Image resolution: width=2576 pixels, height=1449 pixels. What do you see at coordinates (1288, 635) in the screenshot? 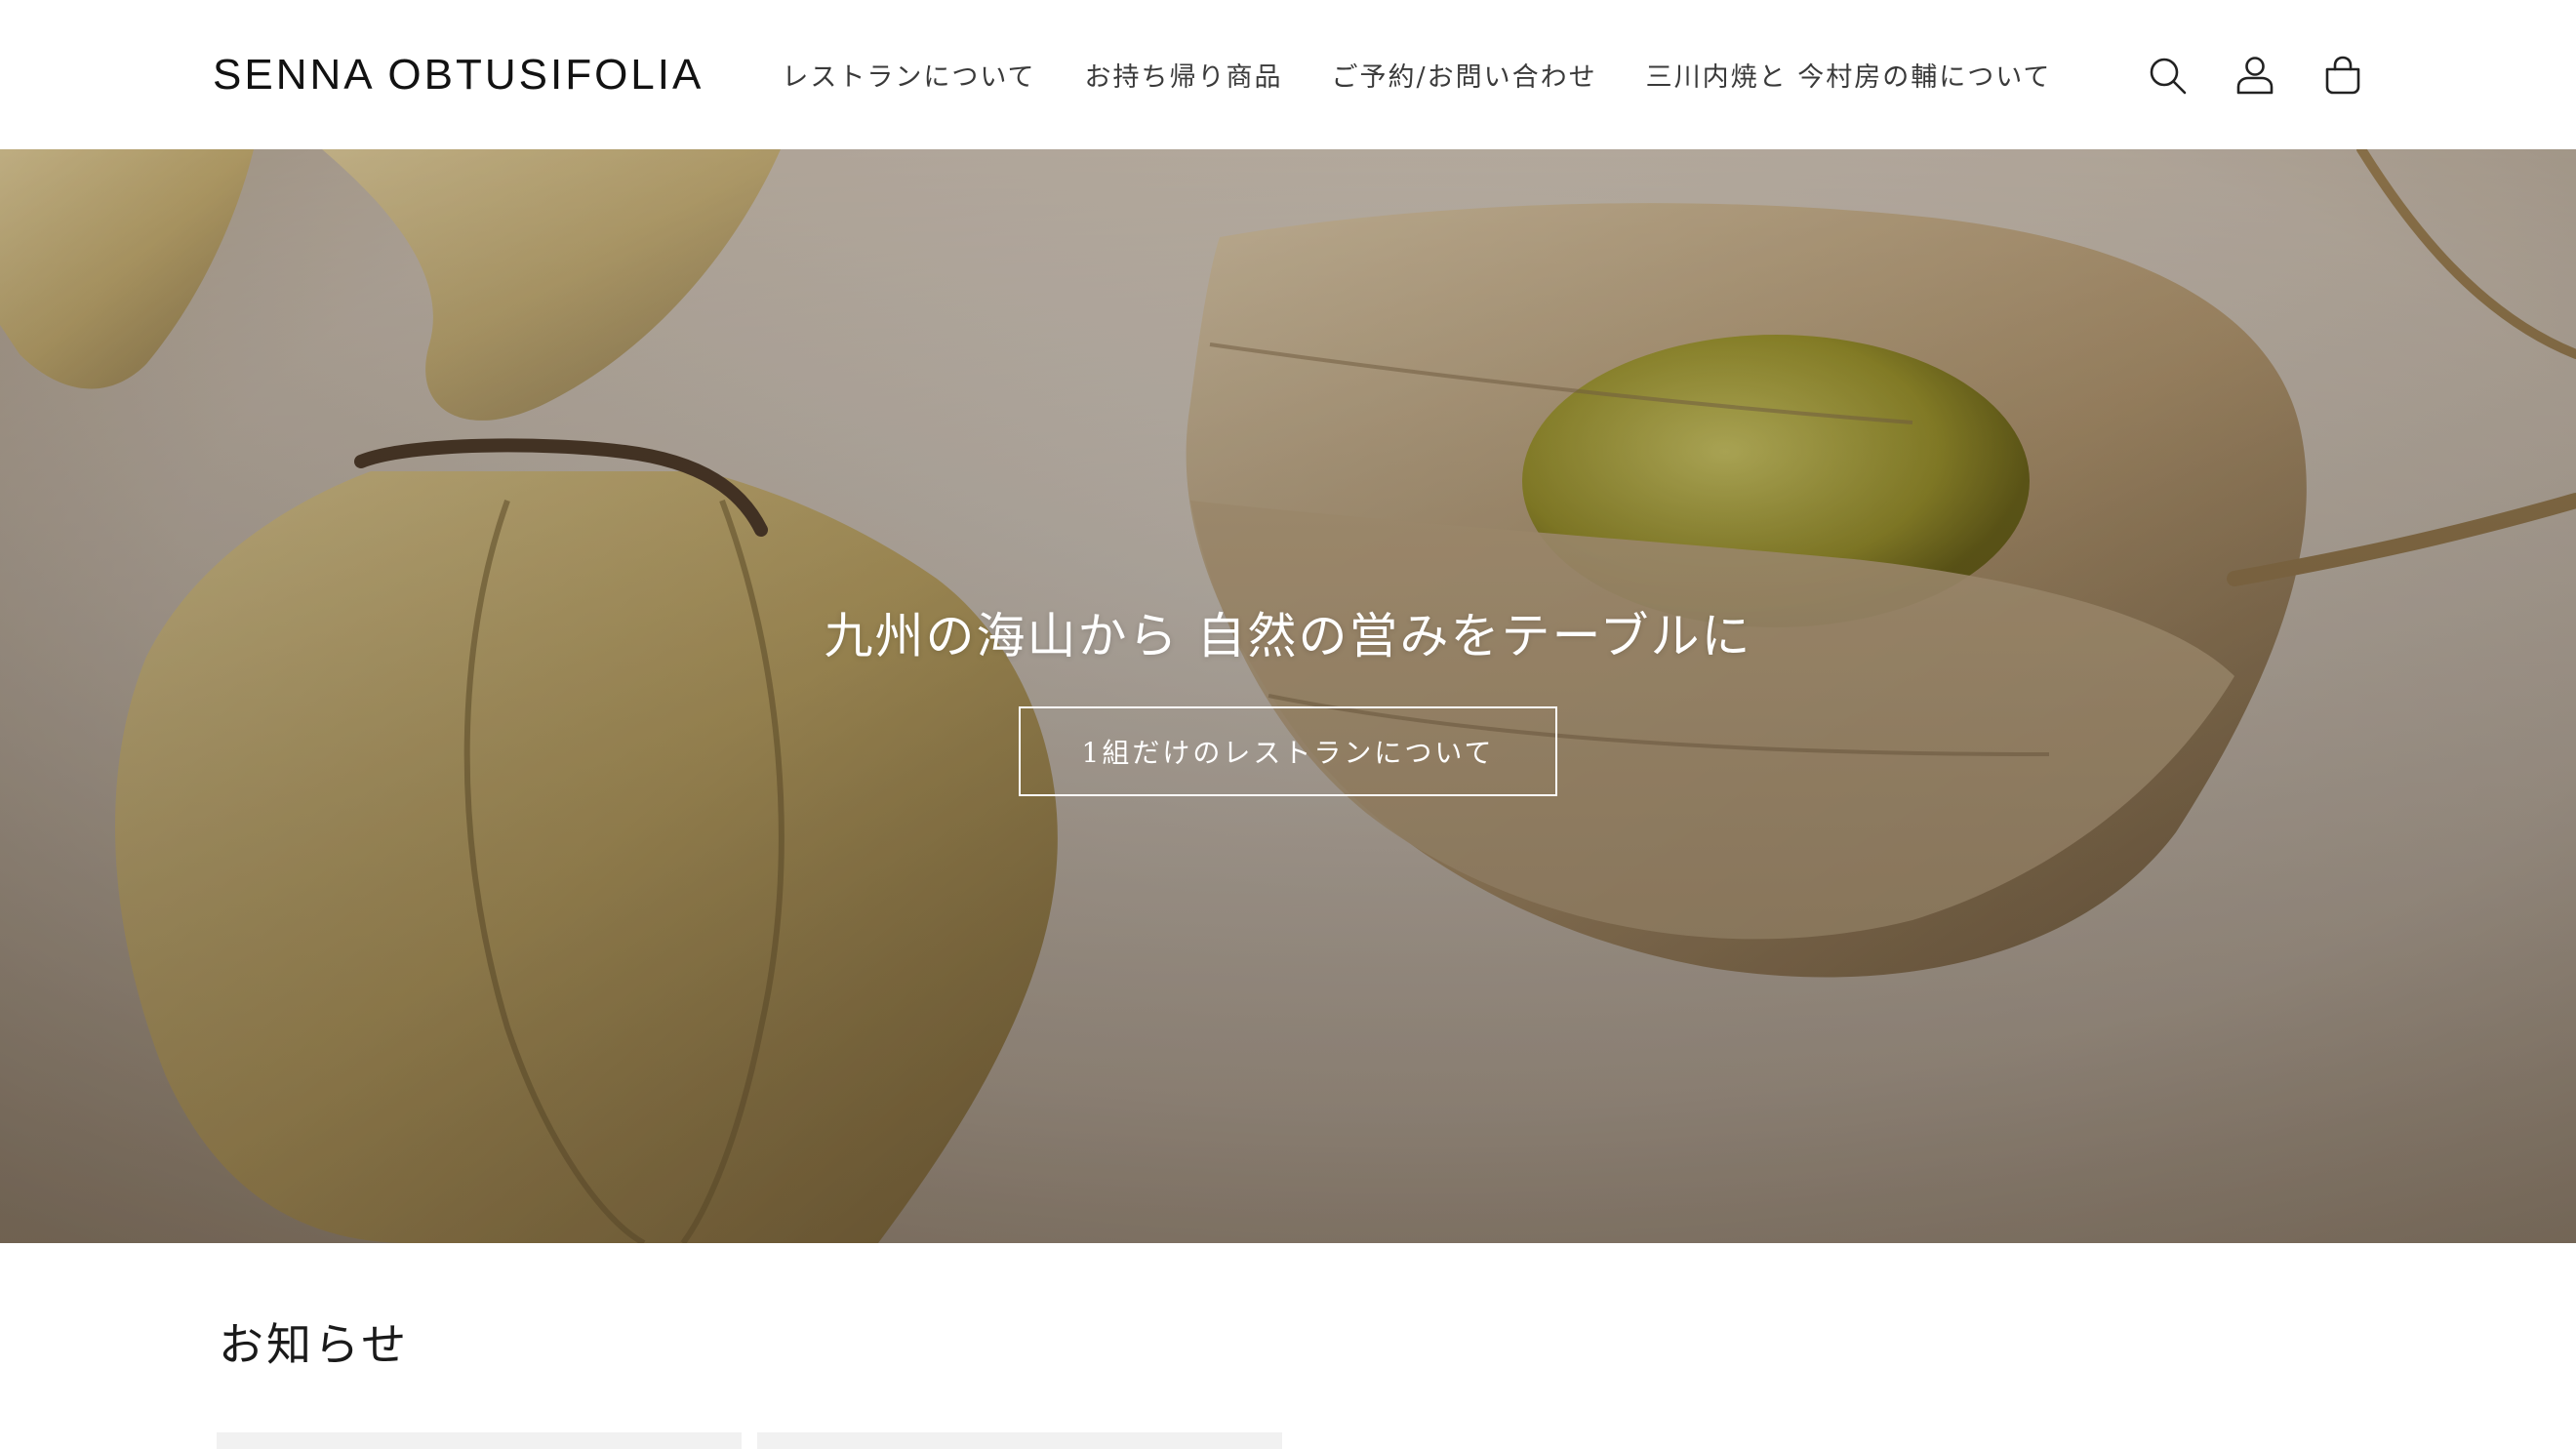
I see `hero-heading: 九州の海山から 自然の営みをテーブルに` at bounding box center [1288, 635].